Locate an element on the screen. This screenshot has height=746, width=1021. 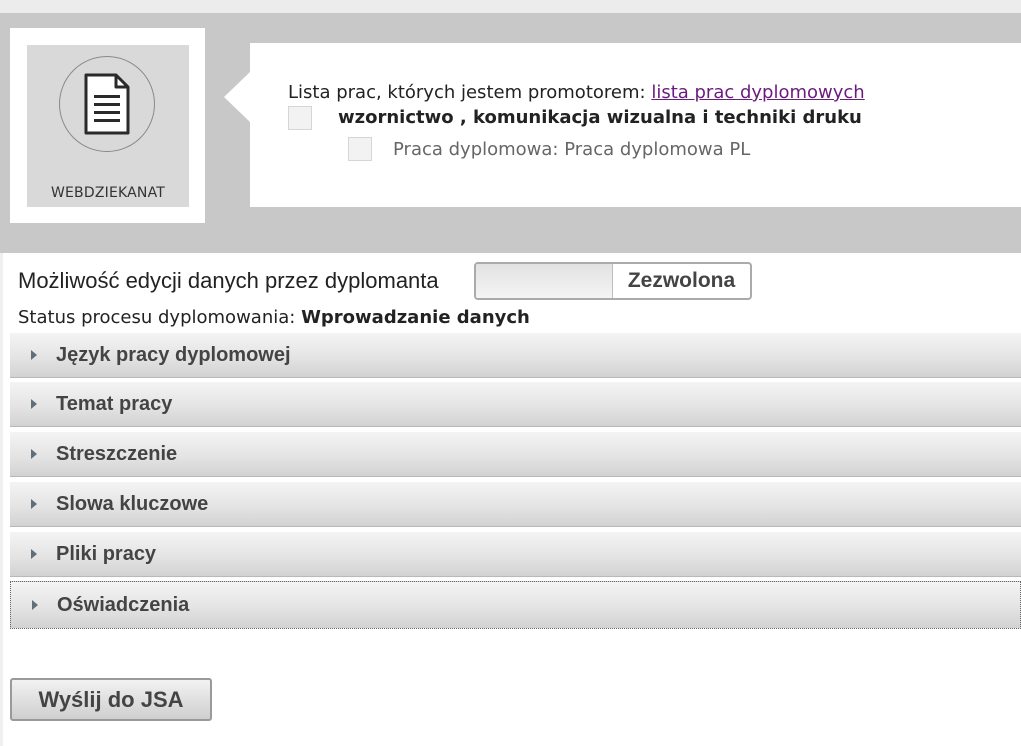
toggle-track is located at coordinates (544, 281).